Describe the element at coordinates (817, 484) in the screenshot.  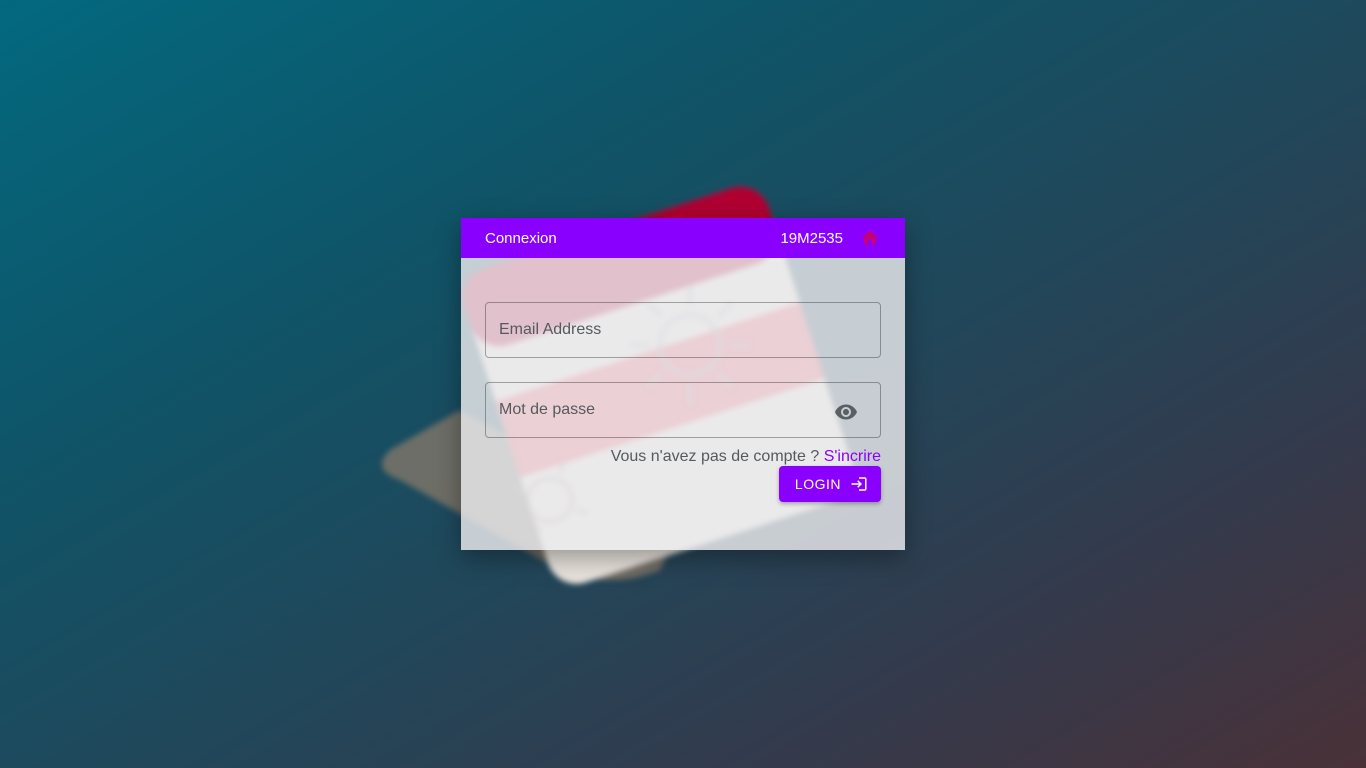
I see `login-button-label: LOGIN` at that location.